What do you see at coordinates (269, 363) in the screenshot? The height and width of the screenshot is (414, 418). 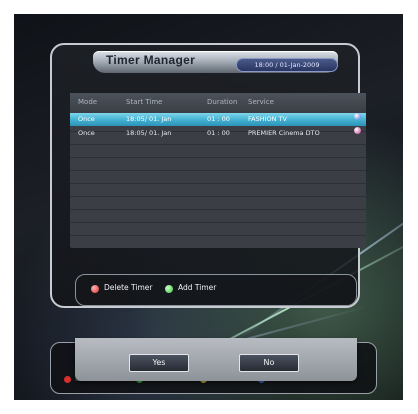 I see `no-button: No` at bounding box center [269, 363].